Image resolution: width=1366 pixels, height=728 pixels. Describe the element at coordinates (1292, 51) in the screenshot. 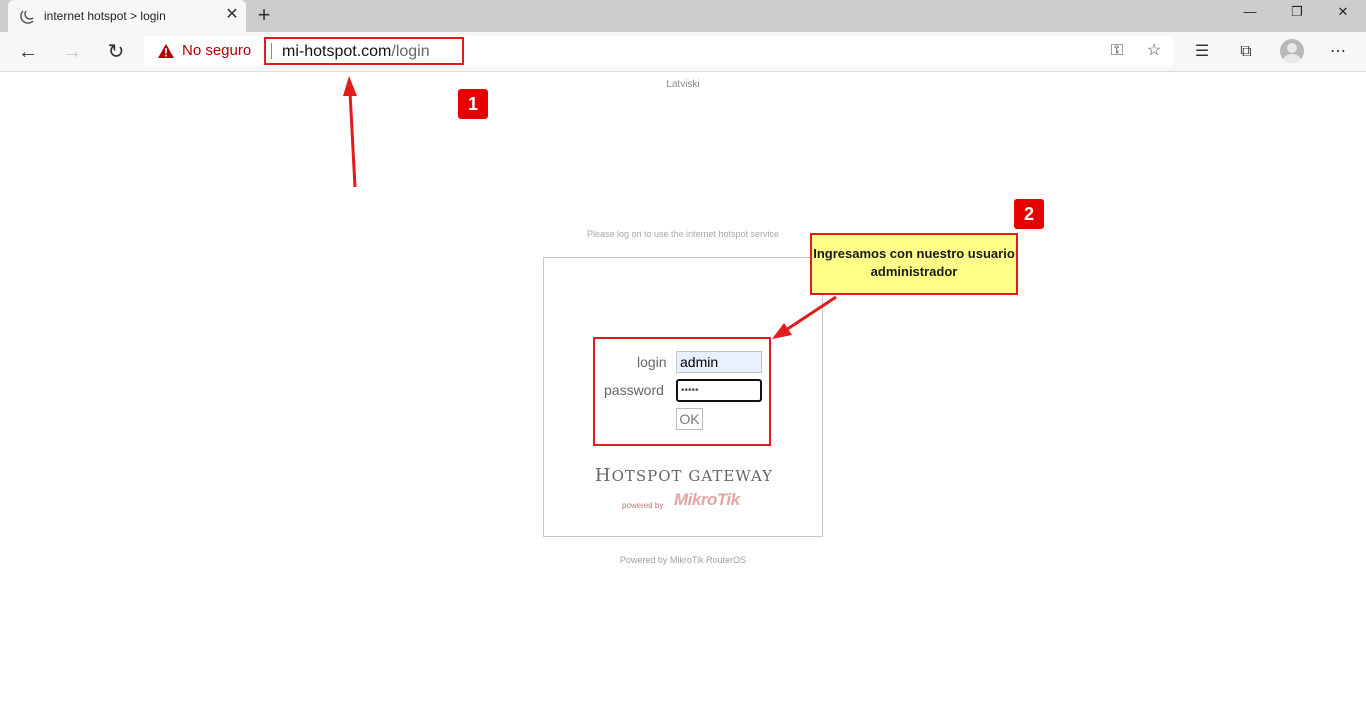

I see `profile-avatar-icon` at that location.